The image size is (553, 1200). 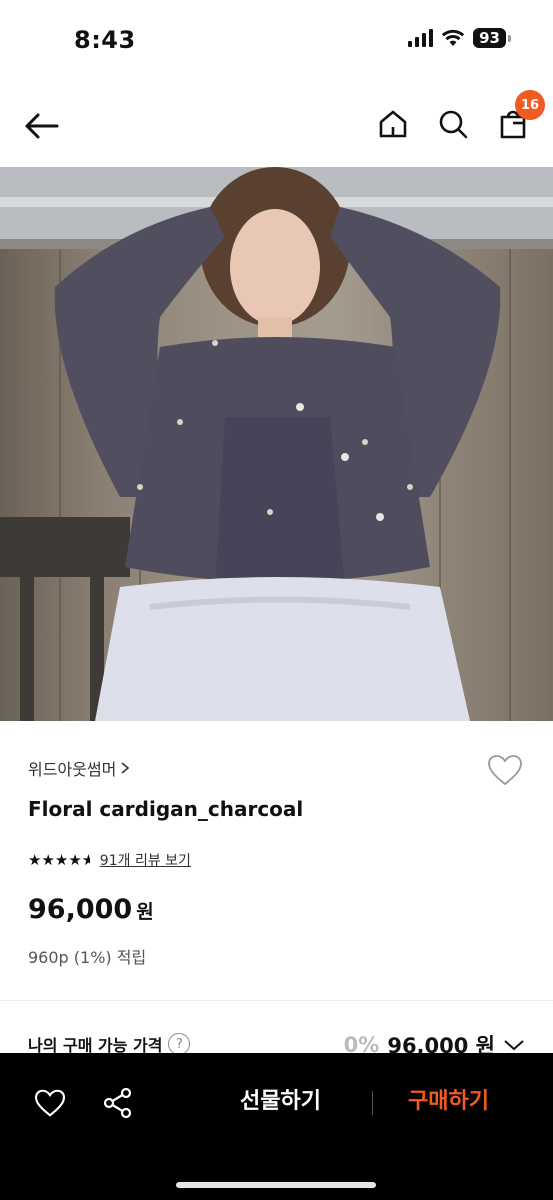 I want to click on back-button, so click(x=42, y=126).